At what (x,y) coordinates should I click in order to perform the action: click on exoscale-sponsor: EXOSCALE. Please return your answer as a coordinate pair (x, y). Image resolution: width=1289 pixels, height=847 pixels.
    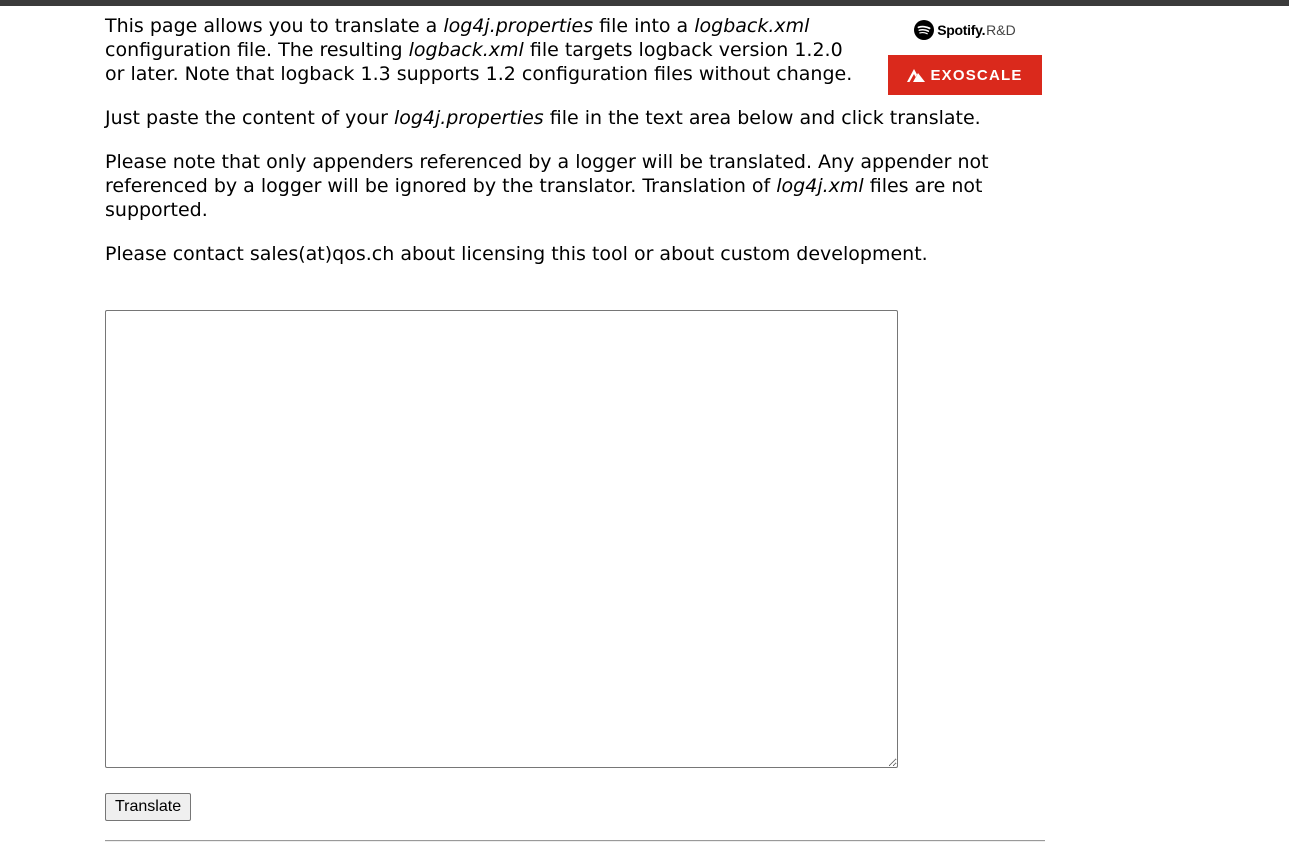
    Looking at the image, I should click on (965, 75).